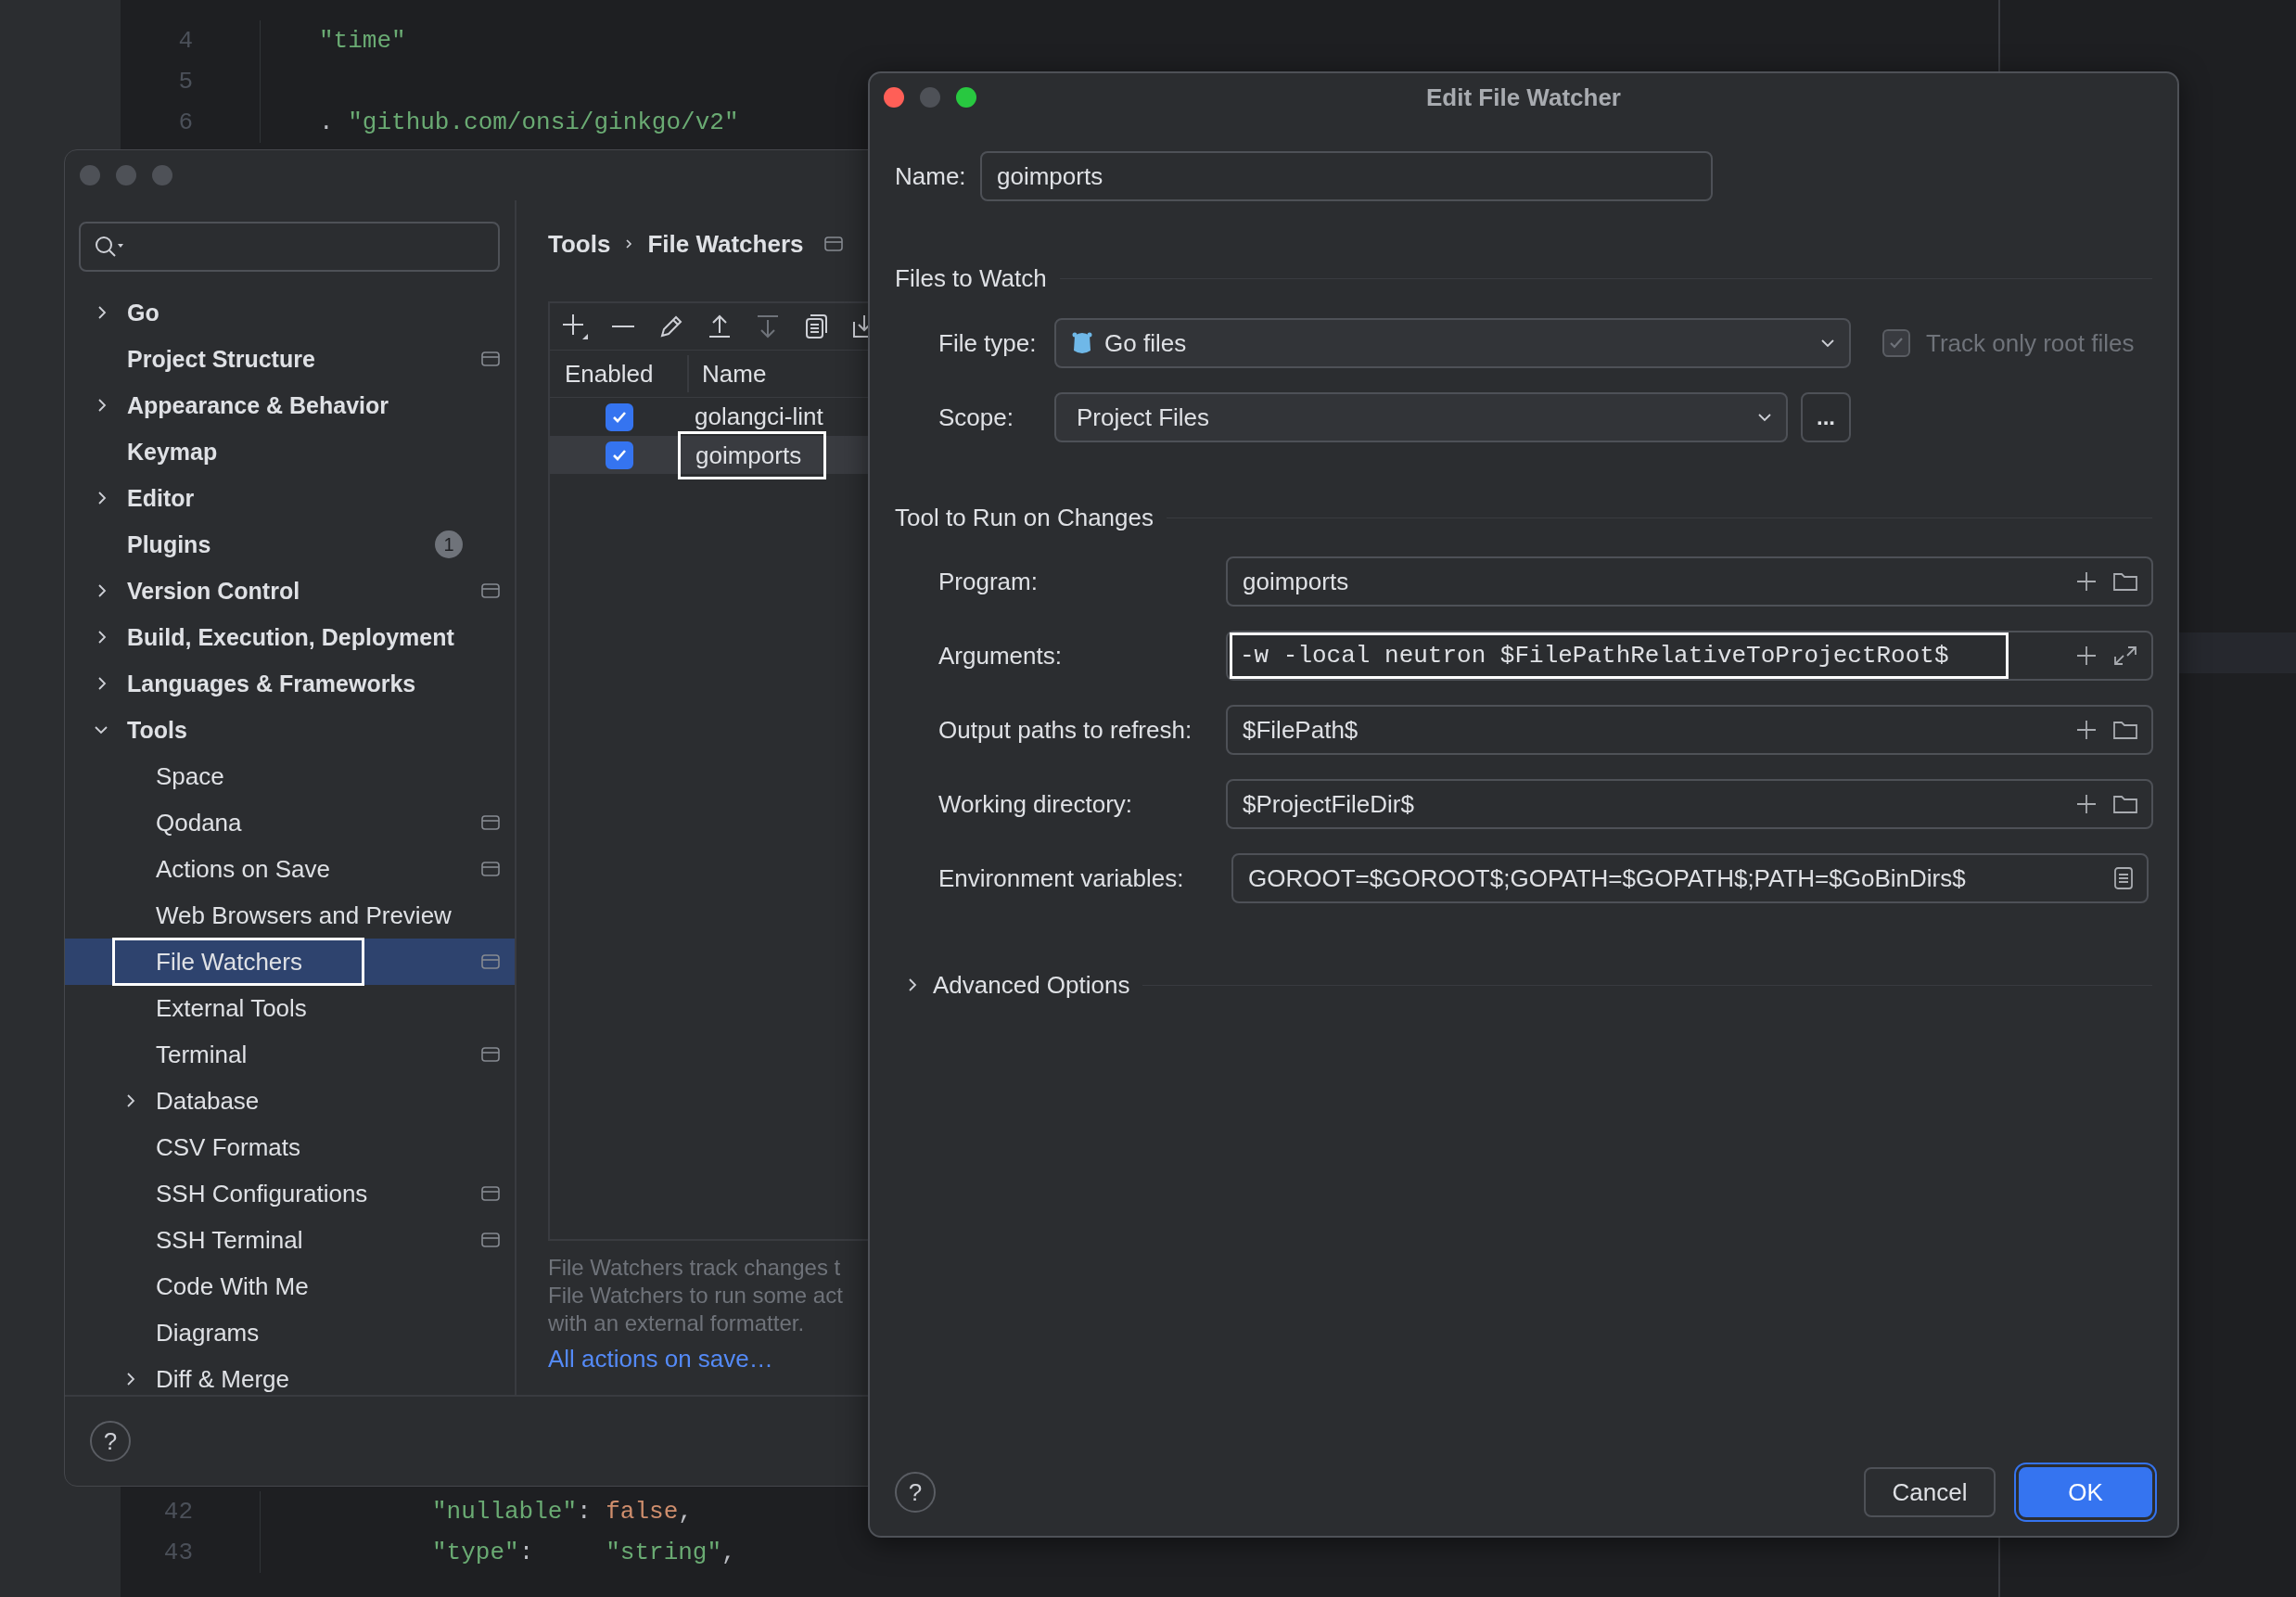  I want to click on section-title: Tool to Run on Changes, so click(1024, 517).